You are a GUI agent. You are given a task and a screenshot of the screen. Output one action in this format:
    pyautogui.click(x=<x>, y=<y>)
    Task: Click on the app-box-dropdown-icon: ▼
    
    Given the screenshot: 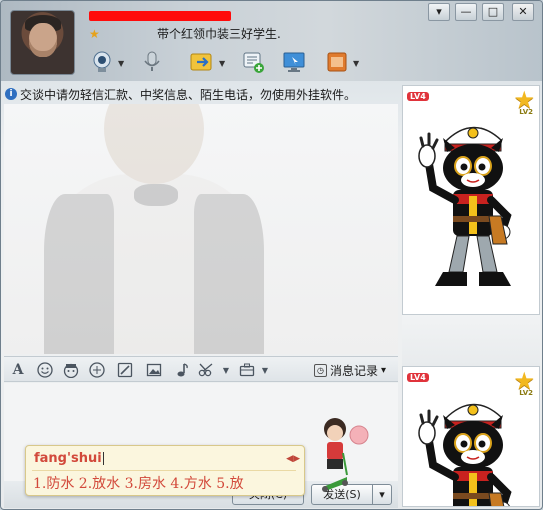 What is the action you would take?
    pyautogui.click(x=356, y=63)
    